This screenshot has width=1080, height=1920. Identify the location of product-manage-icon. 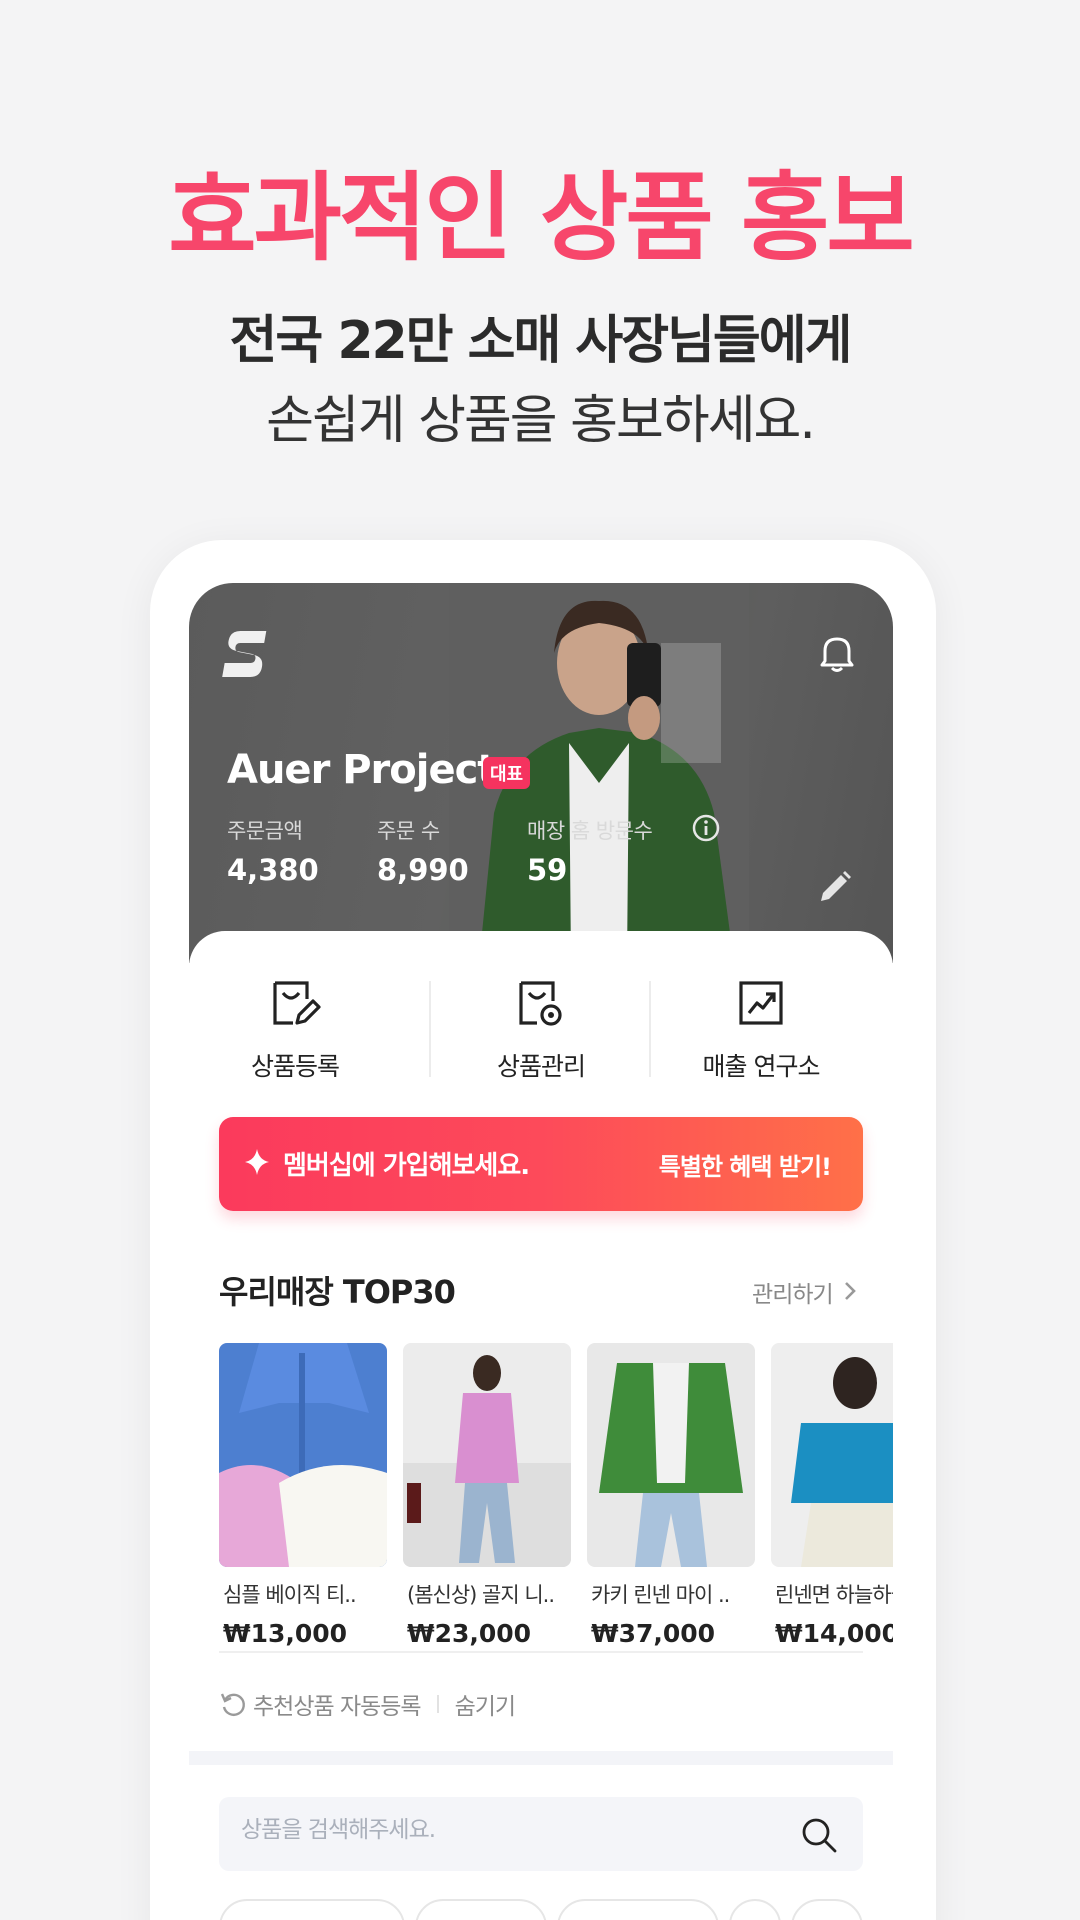
(540, 1003).